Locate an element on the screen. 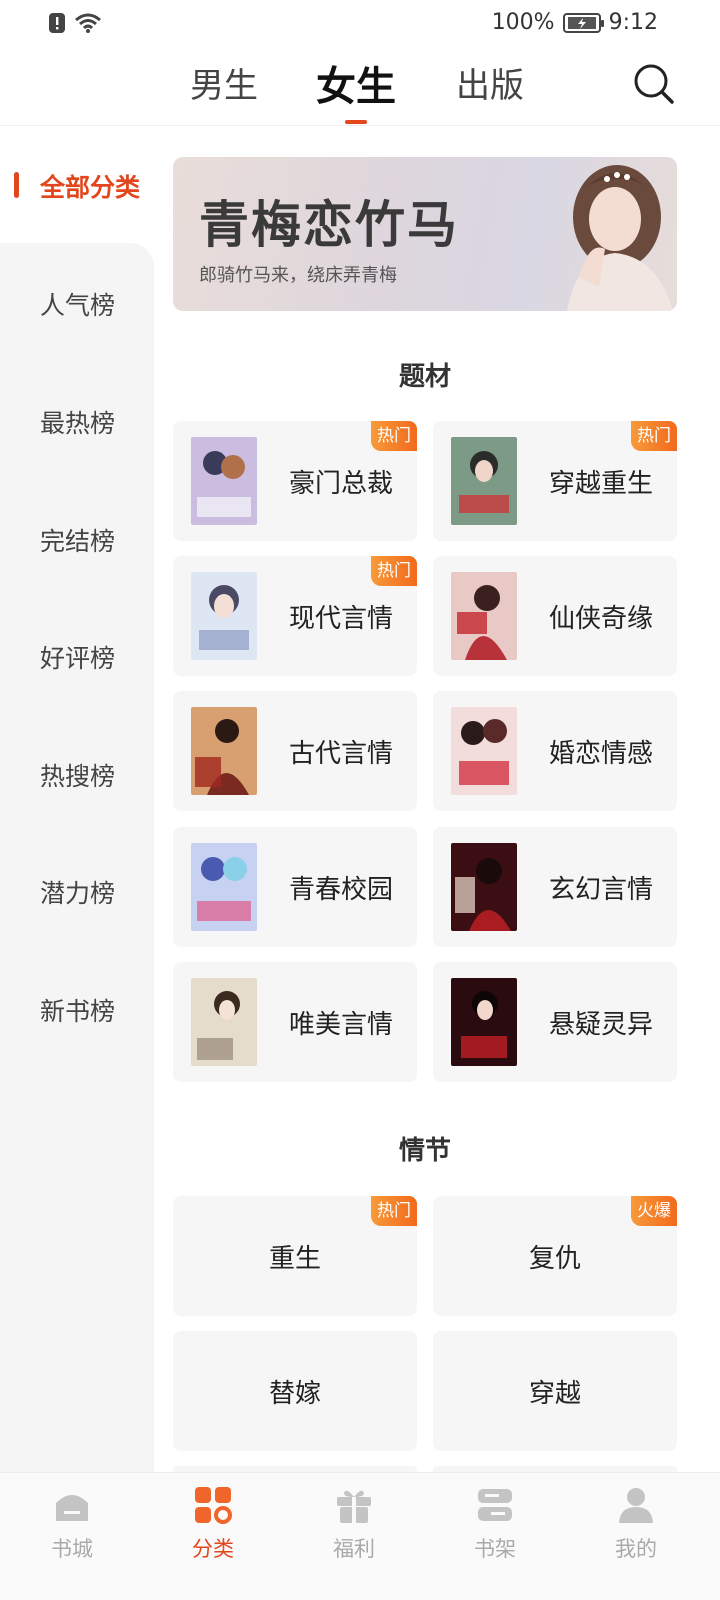 The height and width of the screenshot is (1600, 720). topic-label: 玄幻言情 is located at coordinates (601, 890).